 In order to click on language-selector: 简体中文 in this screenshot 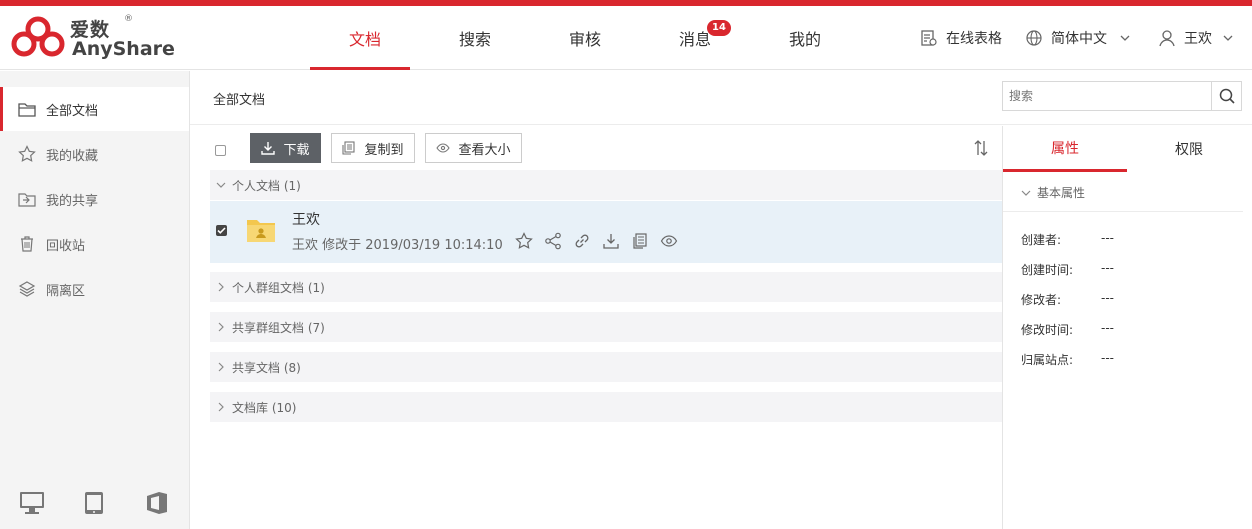, I will do `click(1078, 38)`.